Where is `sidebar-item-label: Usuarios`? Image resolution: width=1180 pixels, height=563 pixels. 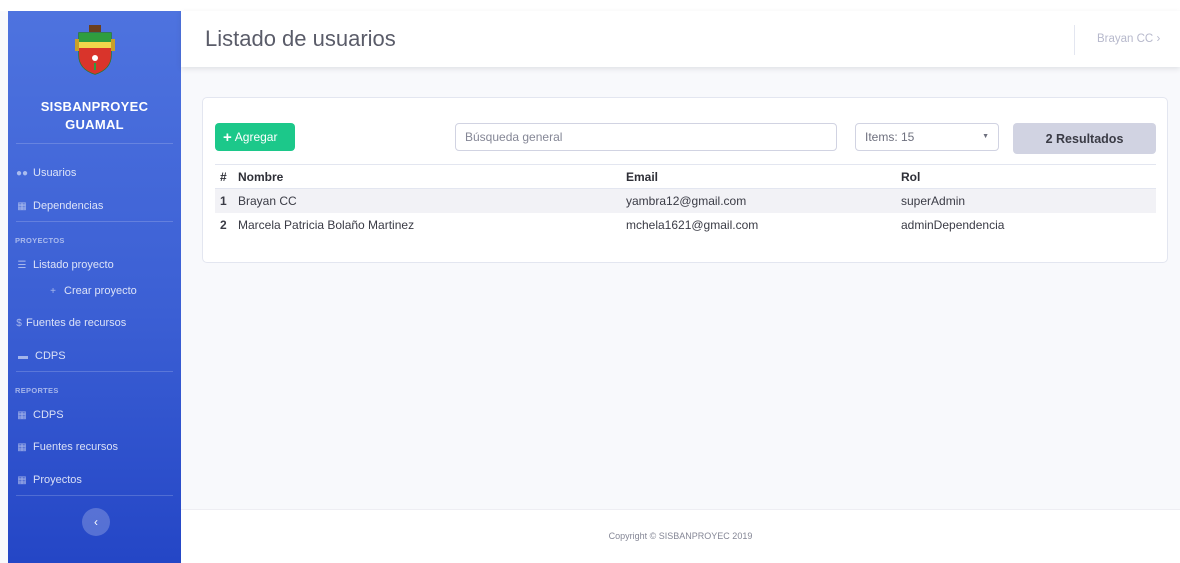
sidebar-item-label: Usuarios is located at coordinates (55, 173).